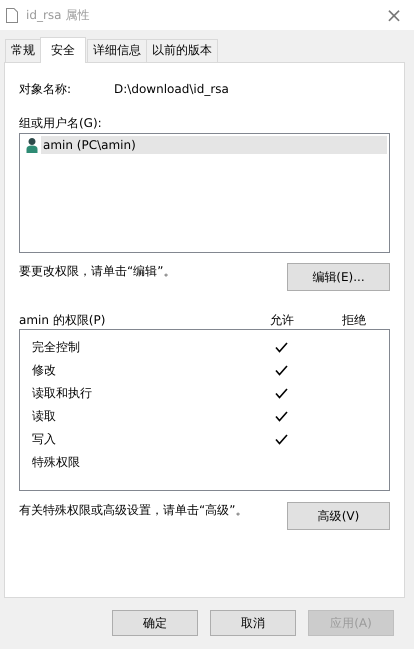 This screenshot has width=414, height=649. What do you see at coordinates (58, 15) in the screenshot?
I see `window-title: id_rsa 属性` at bounding box center [58, 15].